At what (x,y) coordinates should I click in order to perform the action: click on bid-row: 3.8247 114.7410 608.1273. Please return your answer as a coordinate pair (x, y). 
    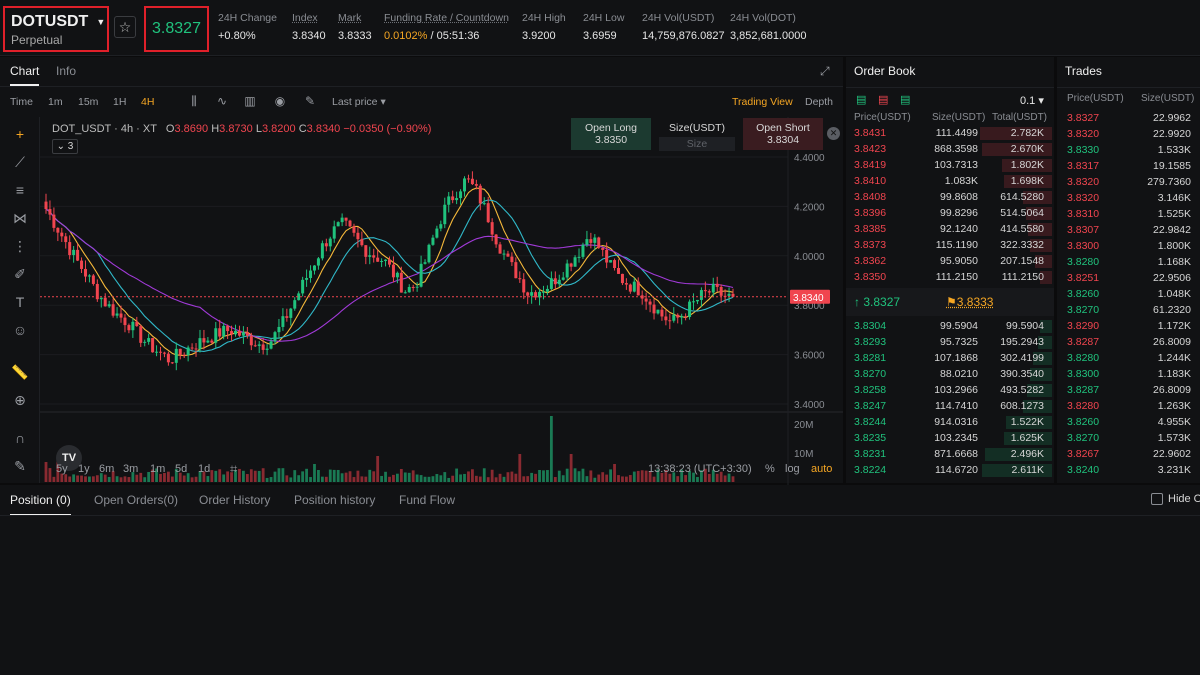
    Looking at the image, I should click on (950, 406).